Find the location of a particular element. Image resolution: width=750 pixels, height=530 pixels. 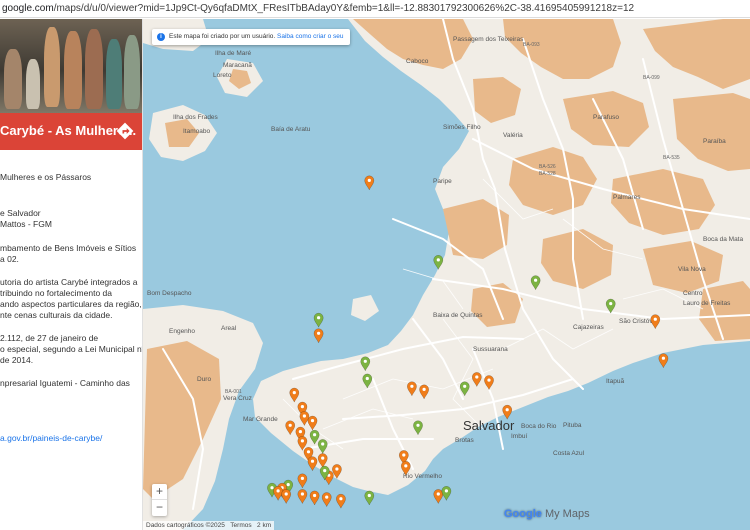

description-line: tribuindo no fortalecimento da is located at coordinates (56, 293).